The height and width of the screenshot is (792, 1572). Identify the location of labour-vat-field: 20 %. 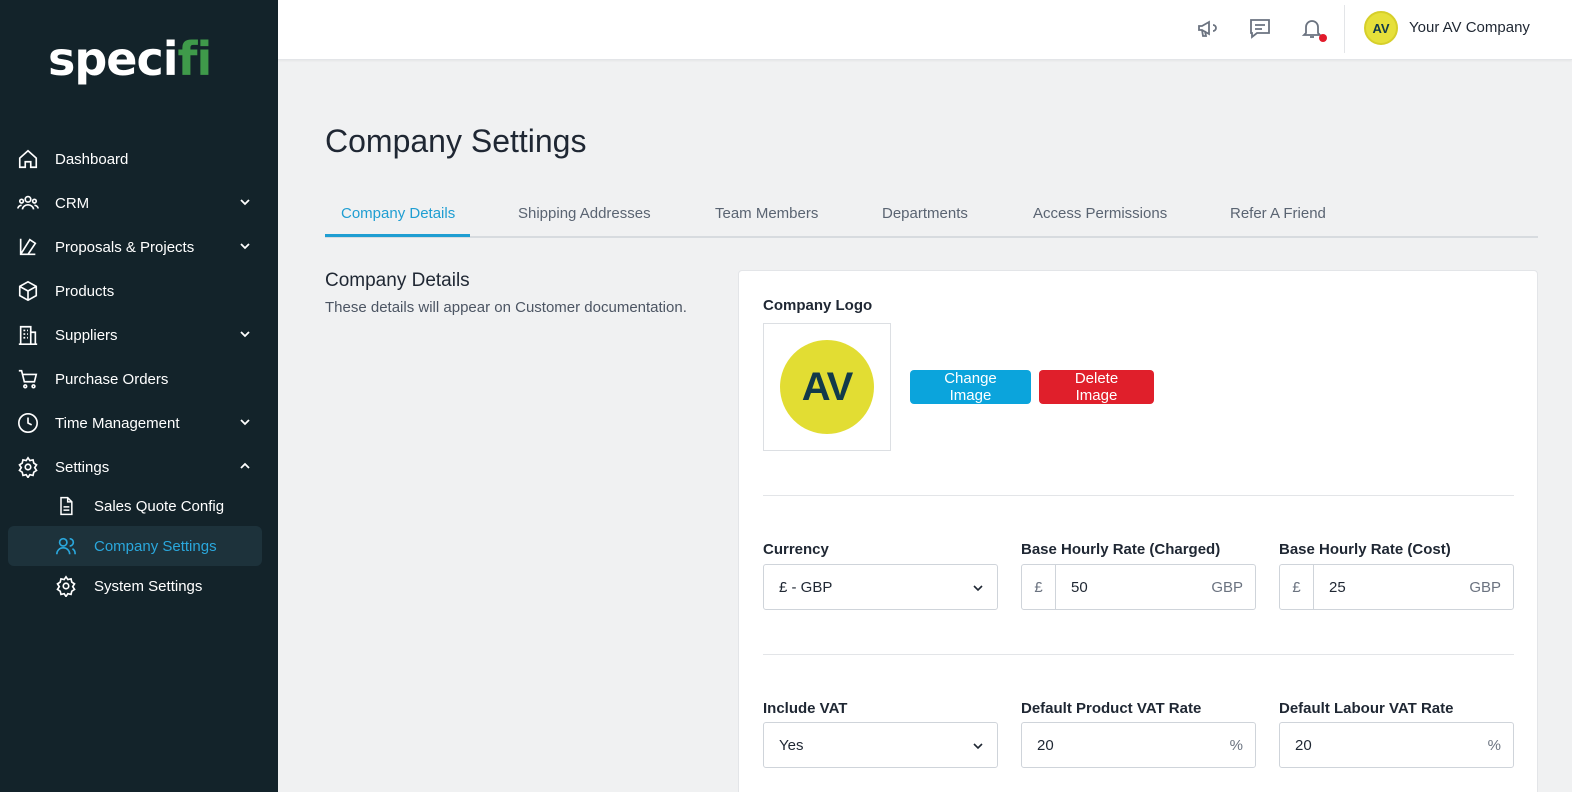
(1396, 745).